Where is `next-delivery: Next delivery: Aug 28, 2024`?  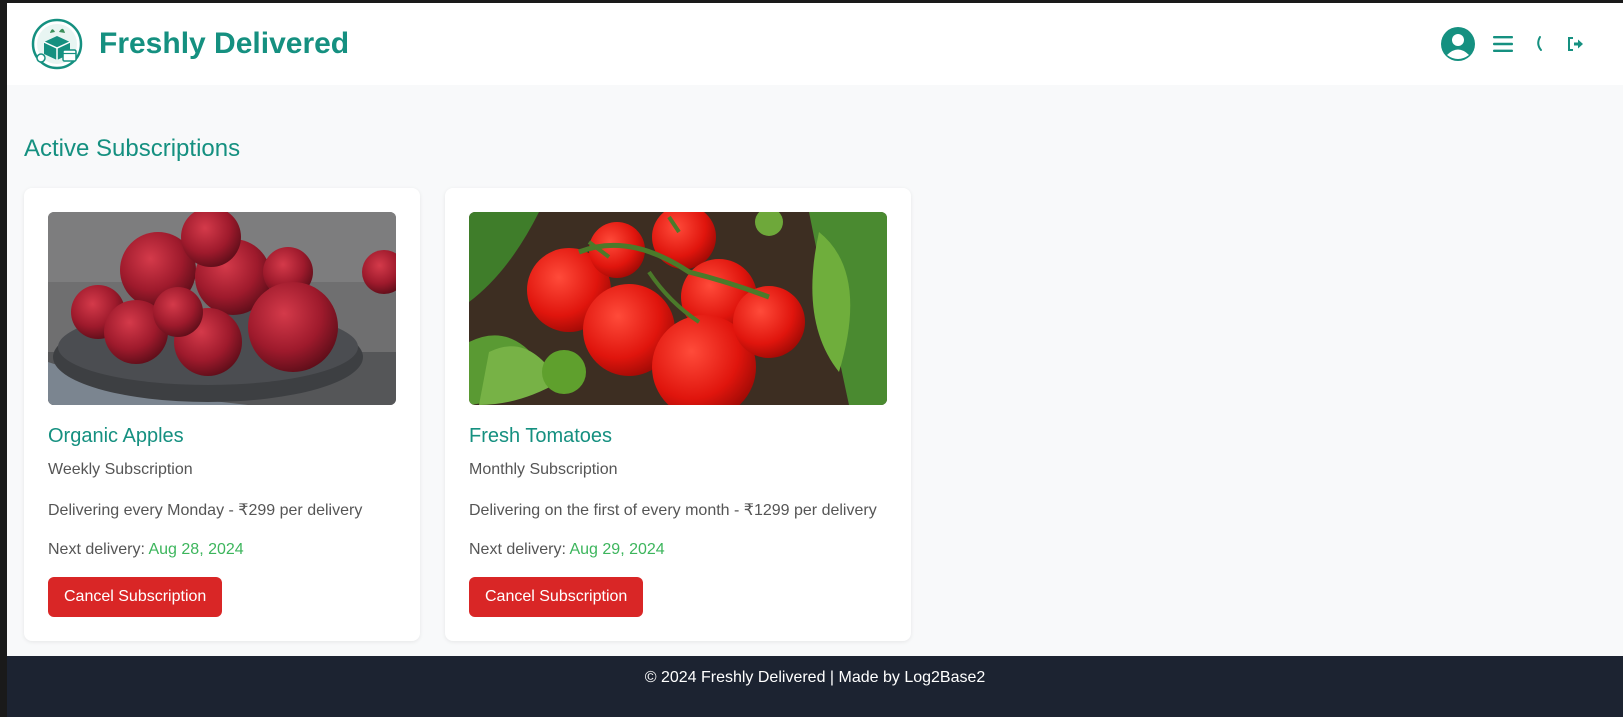 next-delivery: Next delivery: Aug 28, 2024 is located at coordinates (222, 550).